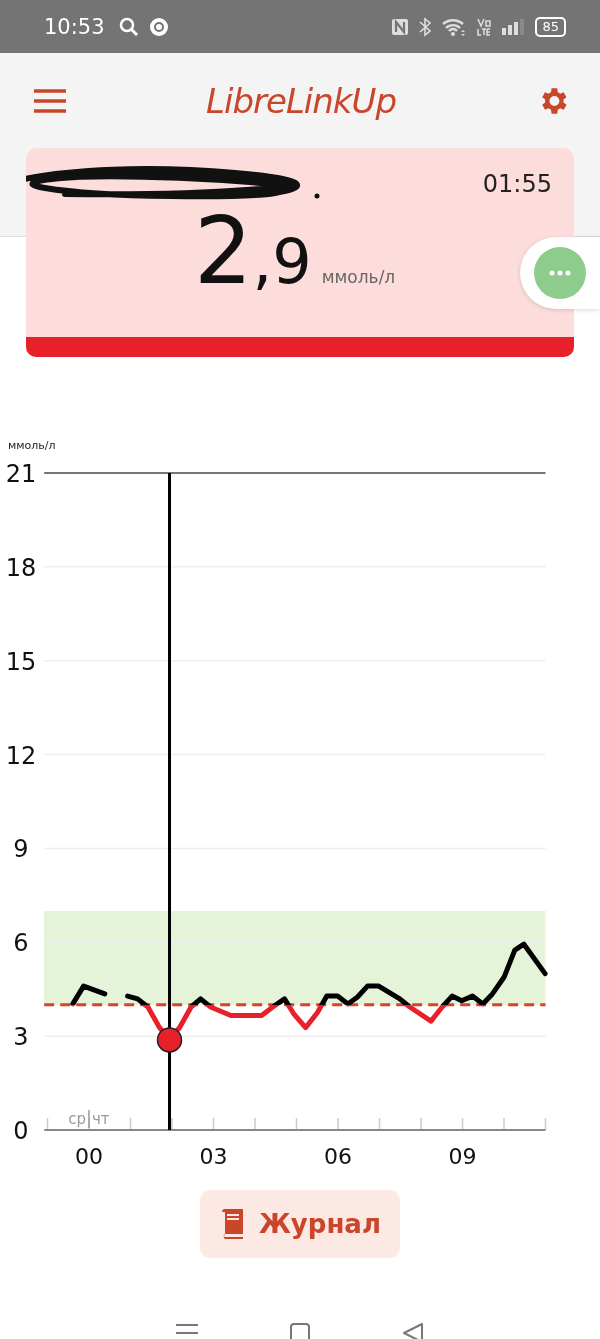 The image size is (600, 1339). What do you see at coordinates (513, 26) in the screenshot?
I see `signal-icon` at bounding box center [513, 26].